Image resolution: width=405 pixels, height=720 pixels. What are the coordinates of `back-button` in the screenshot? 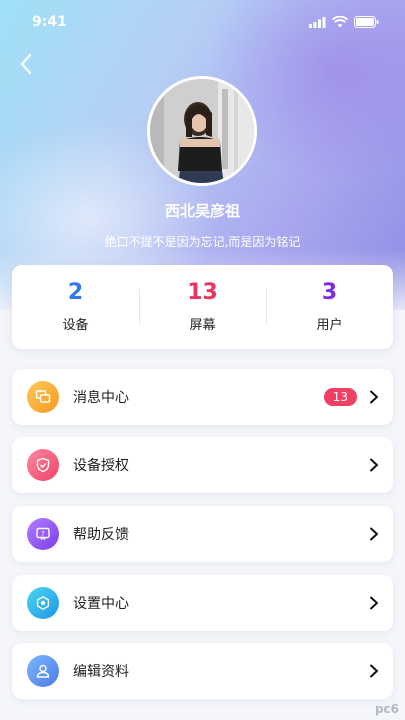 It's located at (26, 64).